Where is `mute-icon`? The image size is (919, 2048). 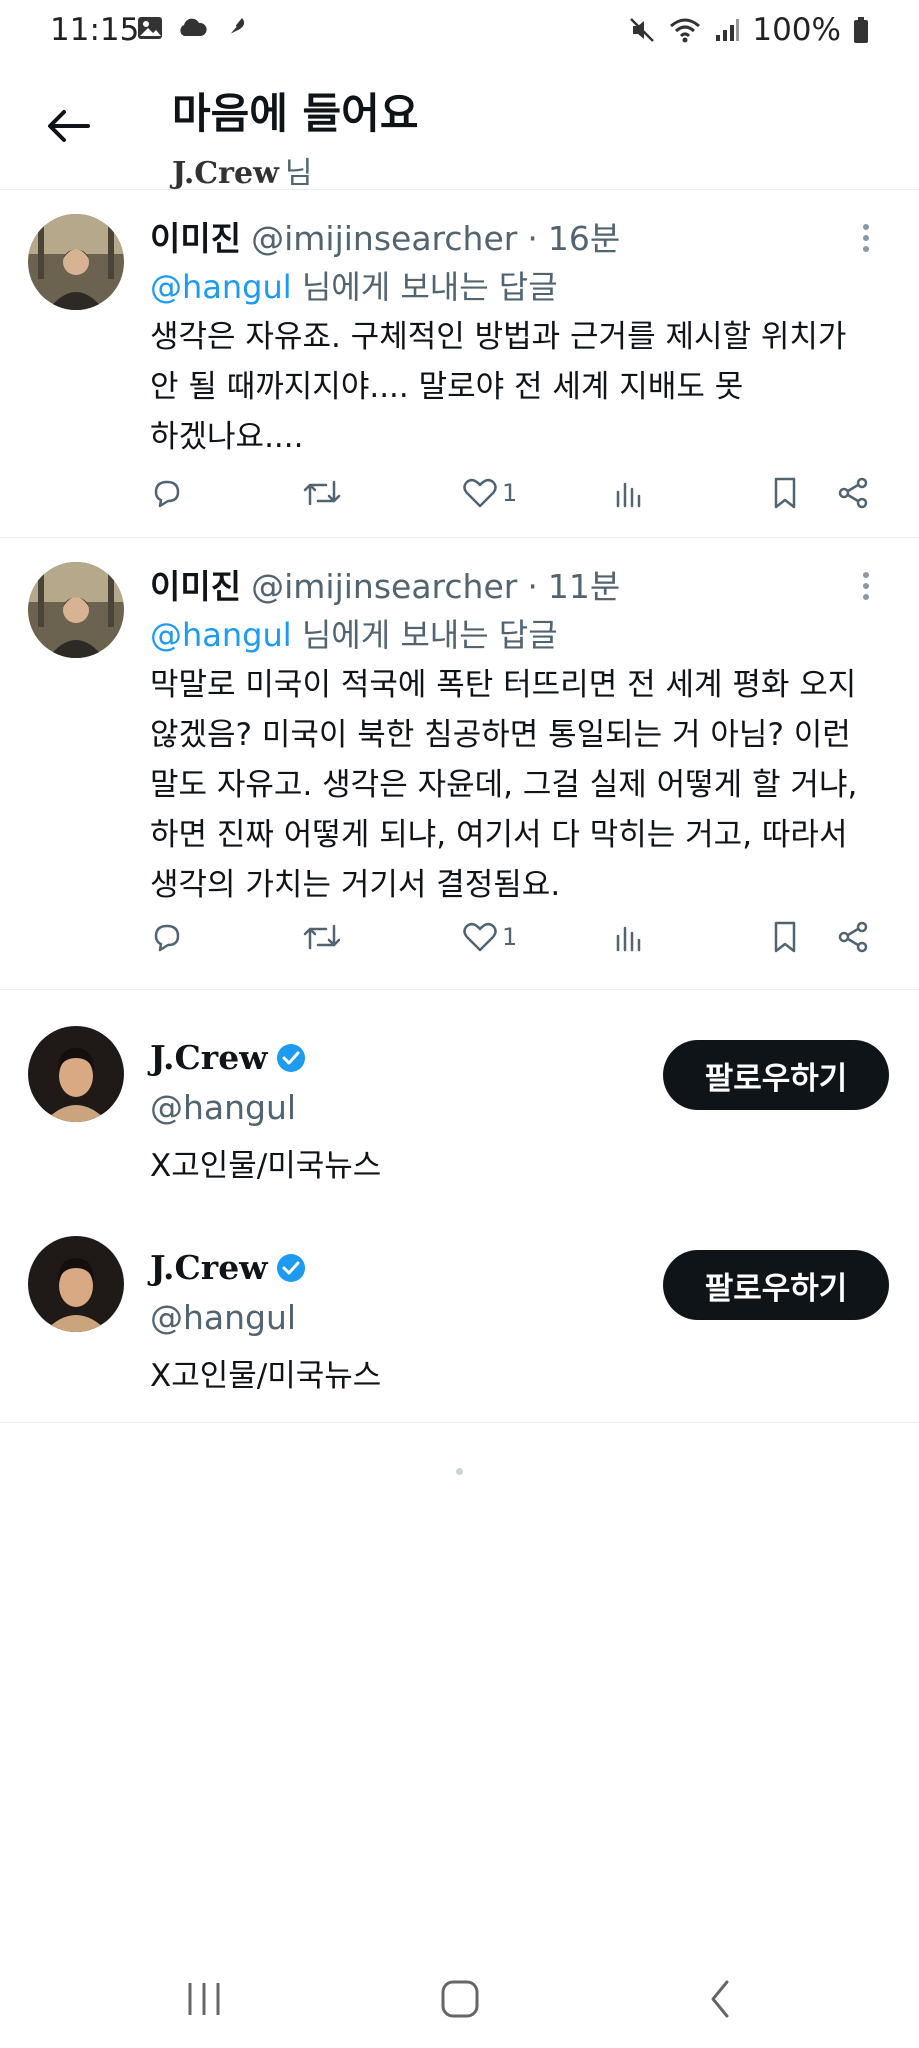 mute-icon is located at coordinates (642, 30).